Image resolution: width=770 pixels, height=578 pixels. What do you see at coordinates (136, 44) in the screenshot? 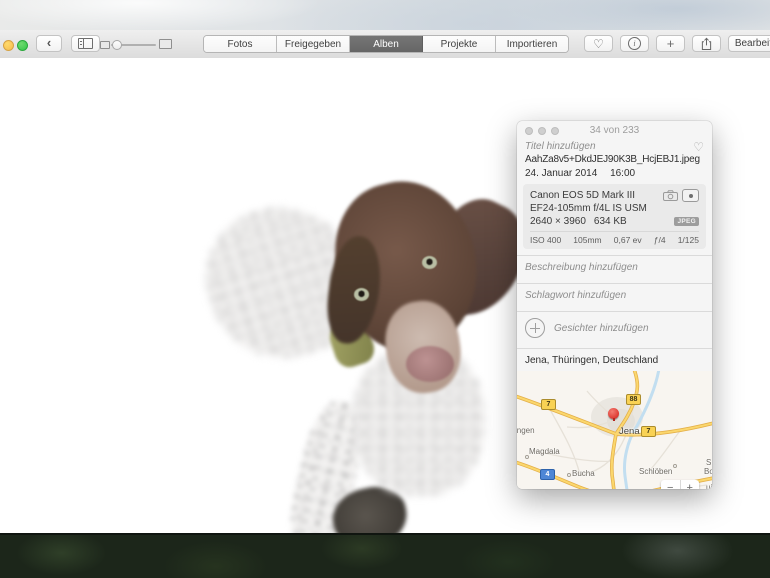
I see `thumbnail-zoom-slider` at bounding box center [136, 44].